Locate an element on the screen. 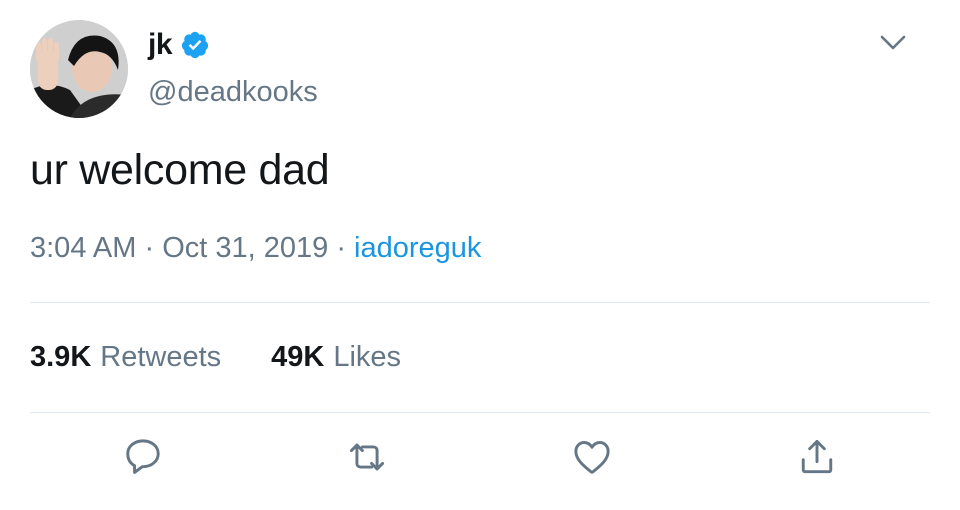  share-button is located at coordinates (817, 457).